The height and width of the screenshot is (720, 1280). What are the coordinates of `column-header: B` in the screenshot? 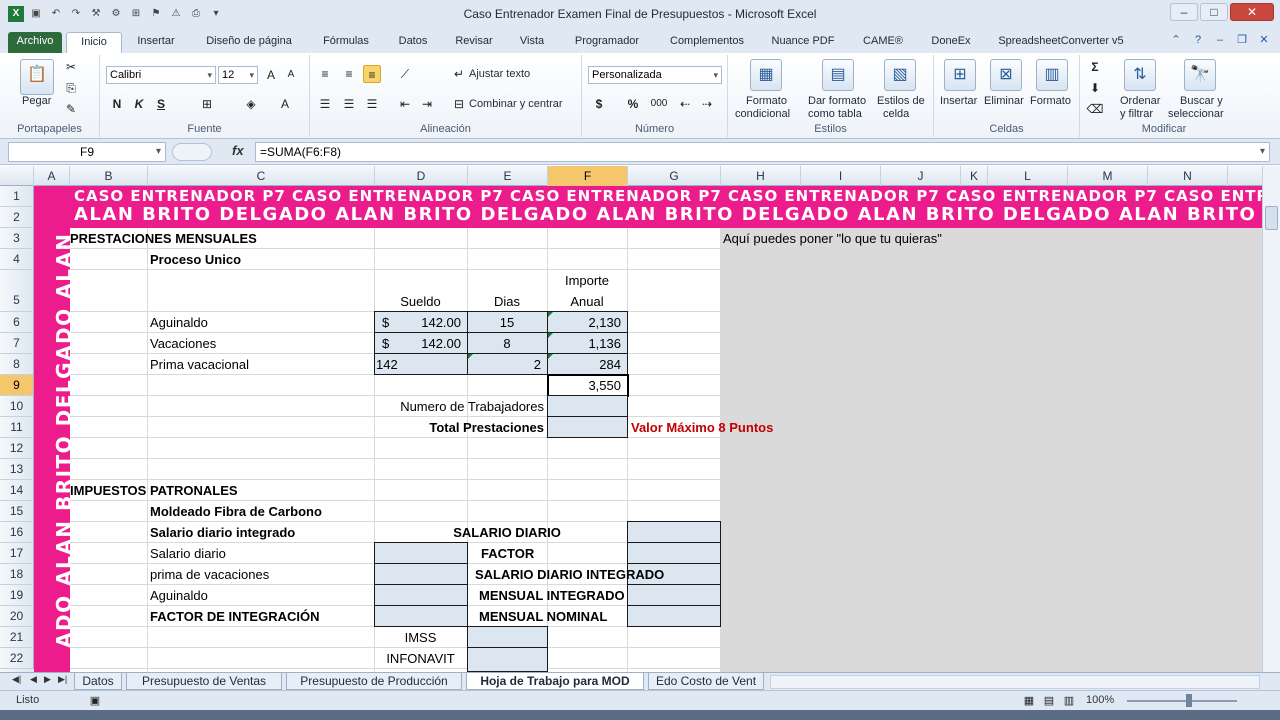 It's located at (109, 176).